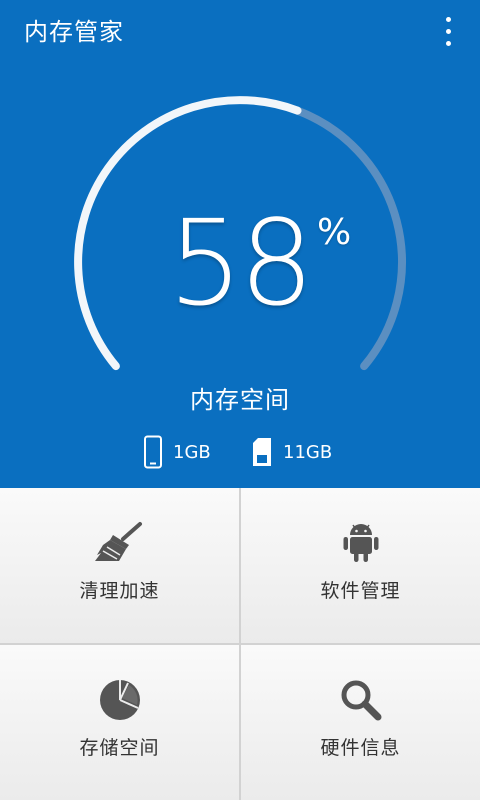  Describe the element at coordinates (262, 452) in the screenshot. I see `sd-card-icon` at that location.